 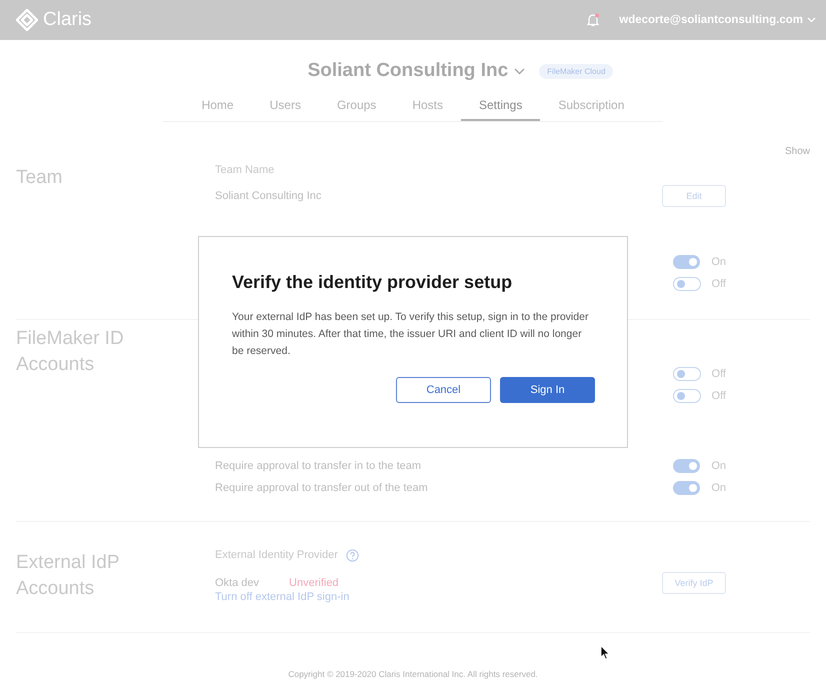 What do you see at coordinates (314, 583) in the screenshot?
I see `status-text: Unverified` at bounding box center [314, 583].